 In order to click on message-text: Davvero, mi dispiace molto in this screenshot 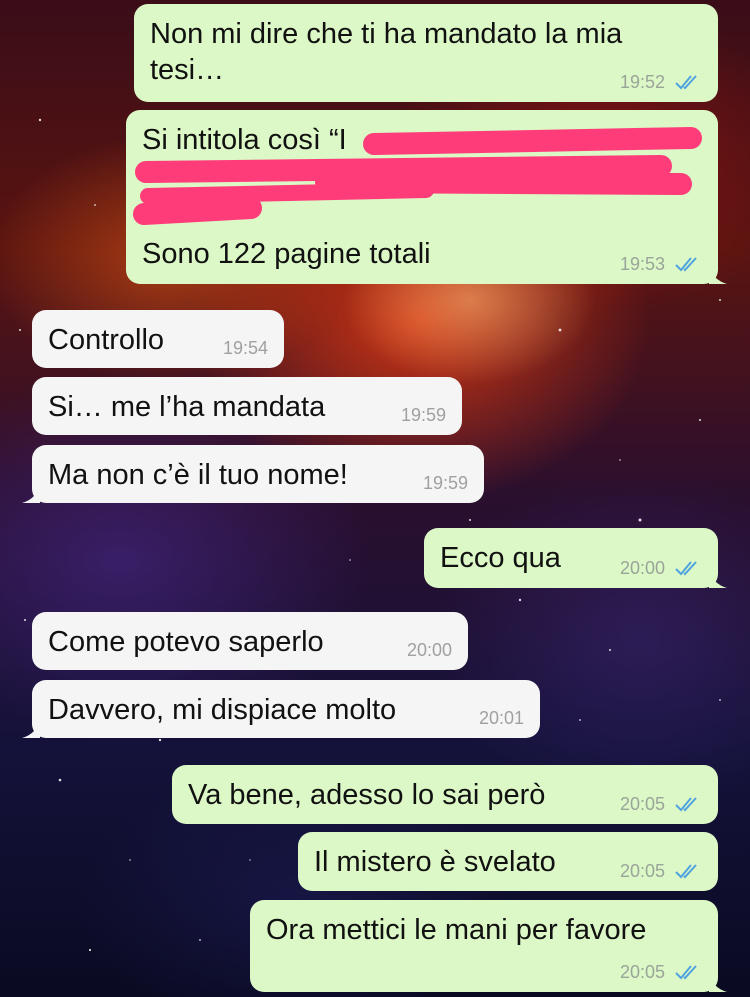, I will do `click(222, 710)`.